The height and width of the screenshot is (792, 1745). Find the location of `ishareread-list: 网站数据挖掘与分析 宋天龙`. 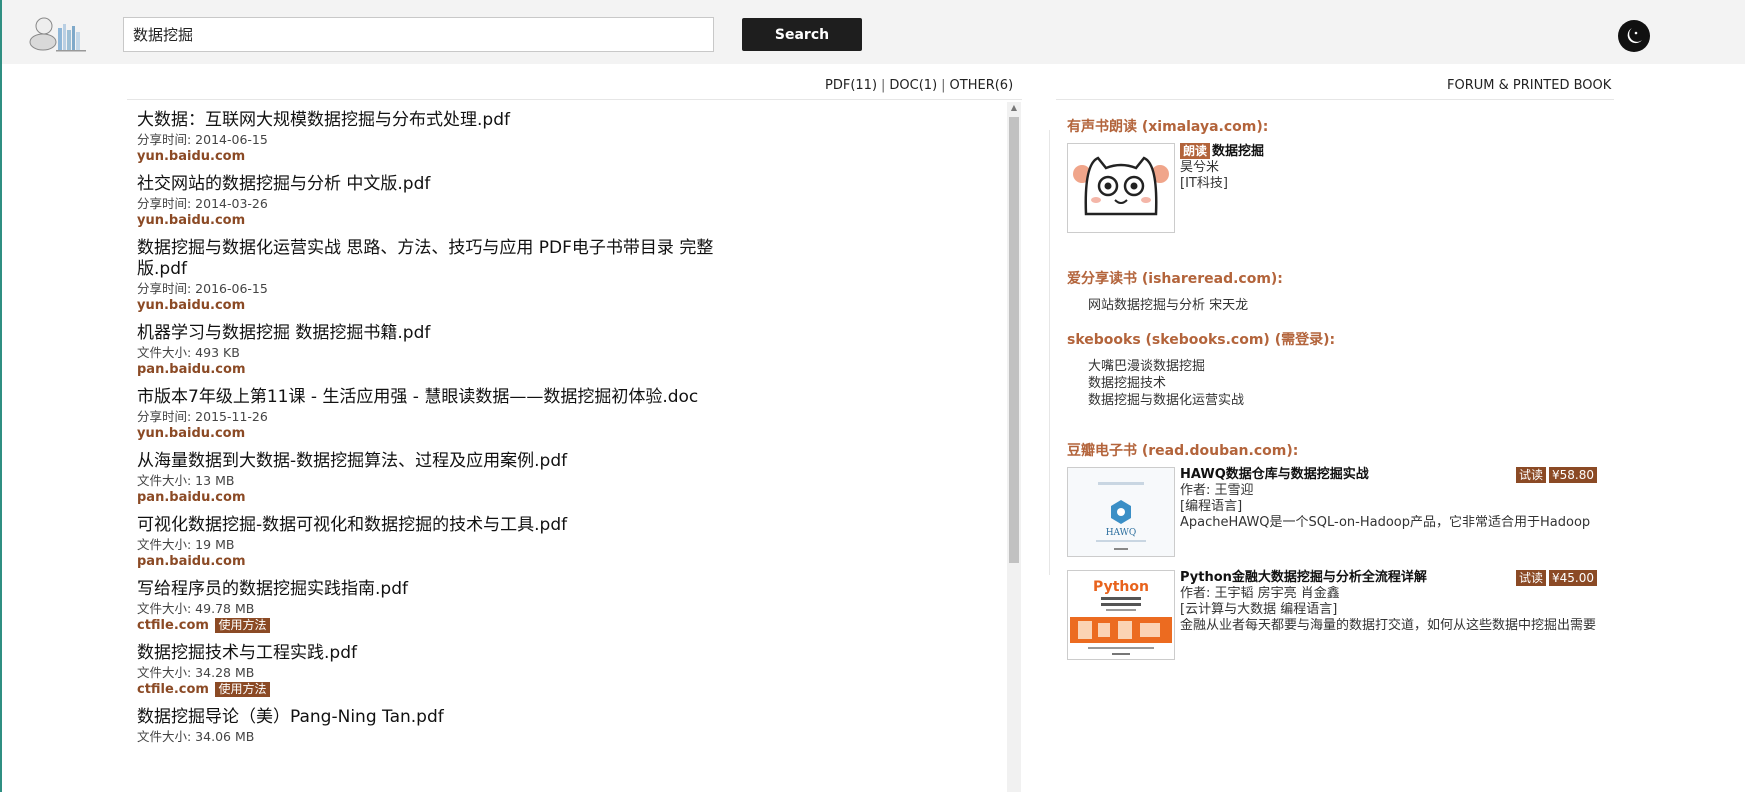

ishareread-list: 网站数据挖掘与分析 宋天龙 is located at coordinates (1168, 305).